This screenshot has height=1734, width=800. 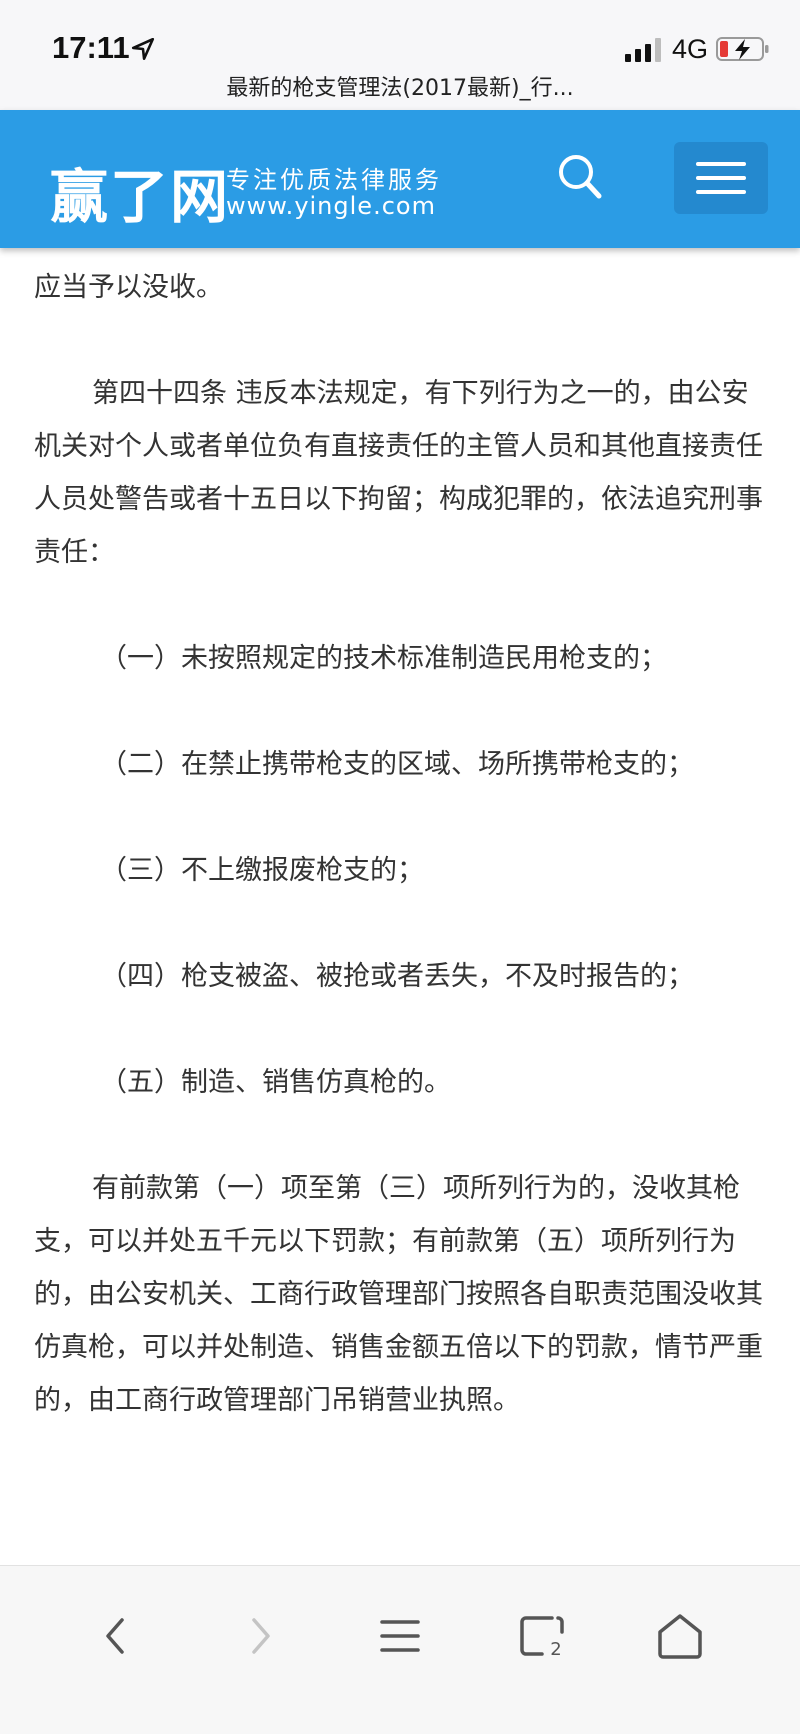 What do you see at coordinates (397, 976) in the screenshot?
I see `article-list-item: （四）枪支被盗、被抢或者丢失，不及时报告的；` at bounding box center [397, 976].